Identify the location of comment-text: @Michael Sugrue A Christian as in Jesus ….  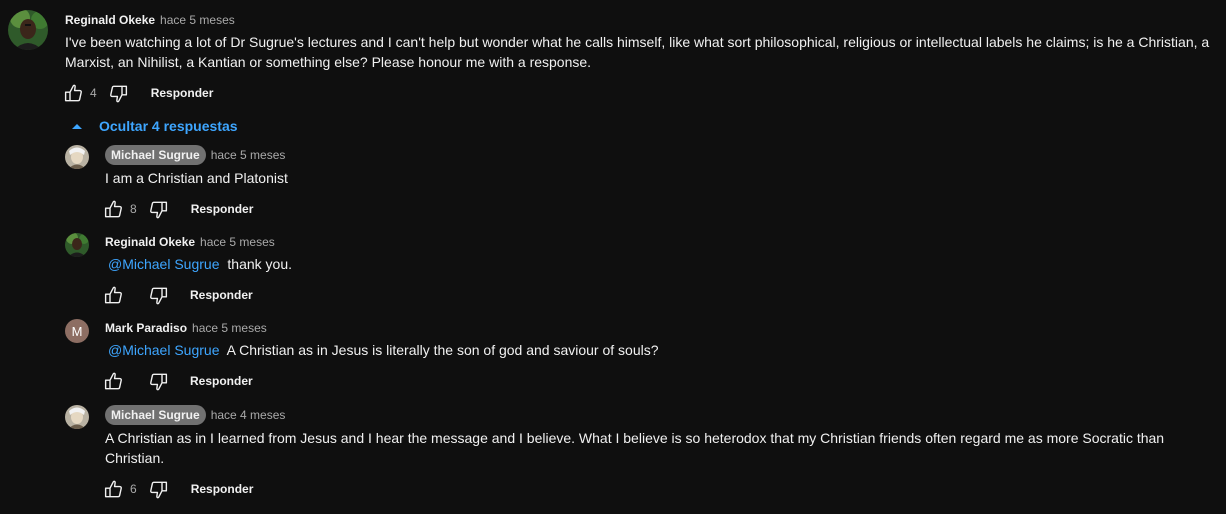
(655, 350).